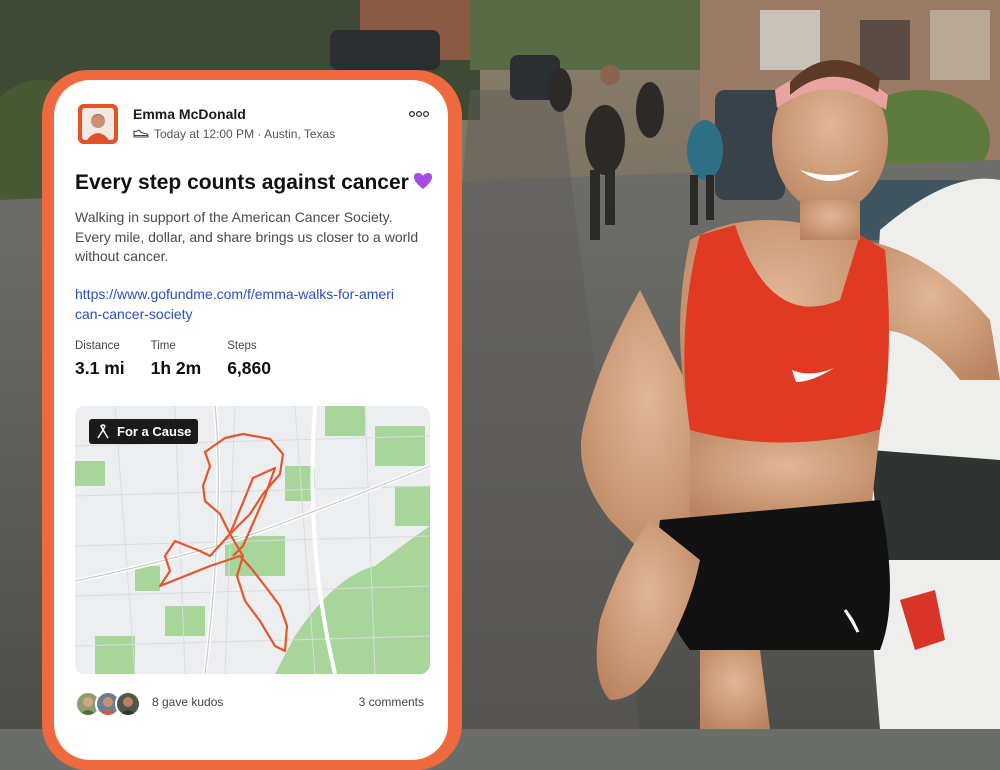  What do you see at coordinates (187, 702) in the screenshot?
I see `kudos-count: 8 gave kudos` at bounding box center [187, 702].